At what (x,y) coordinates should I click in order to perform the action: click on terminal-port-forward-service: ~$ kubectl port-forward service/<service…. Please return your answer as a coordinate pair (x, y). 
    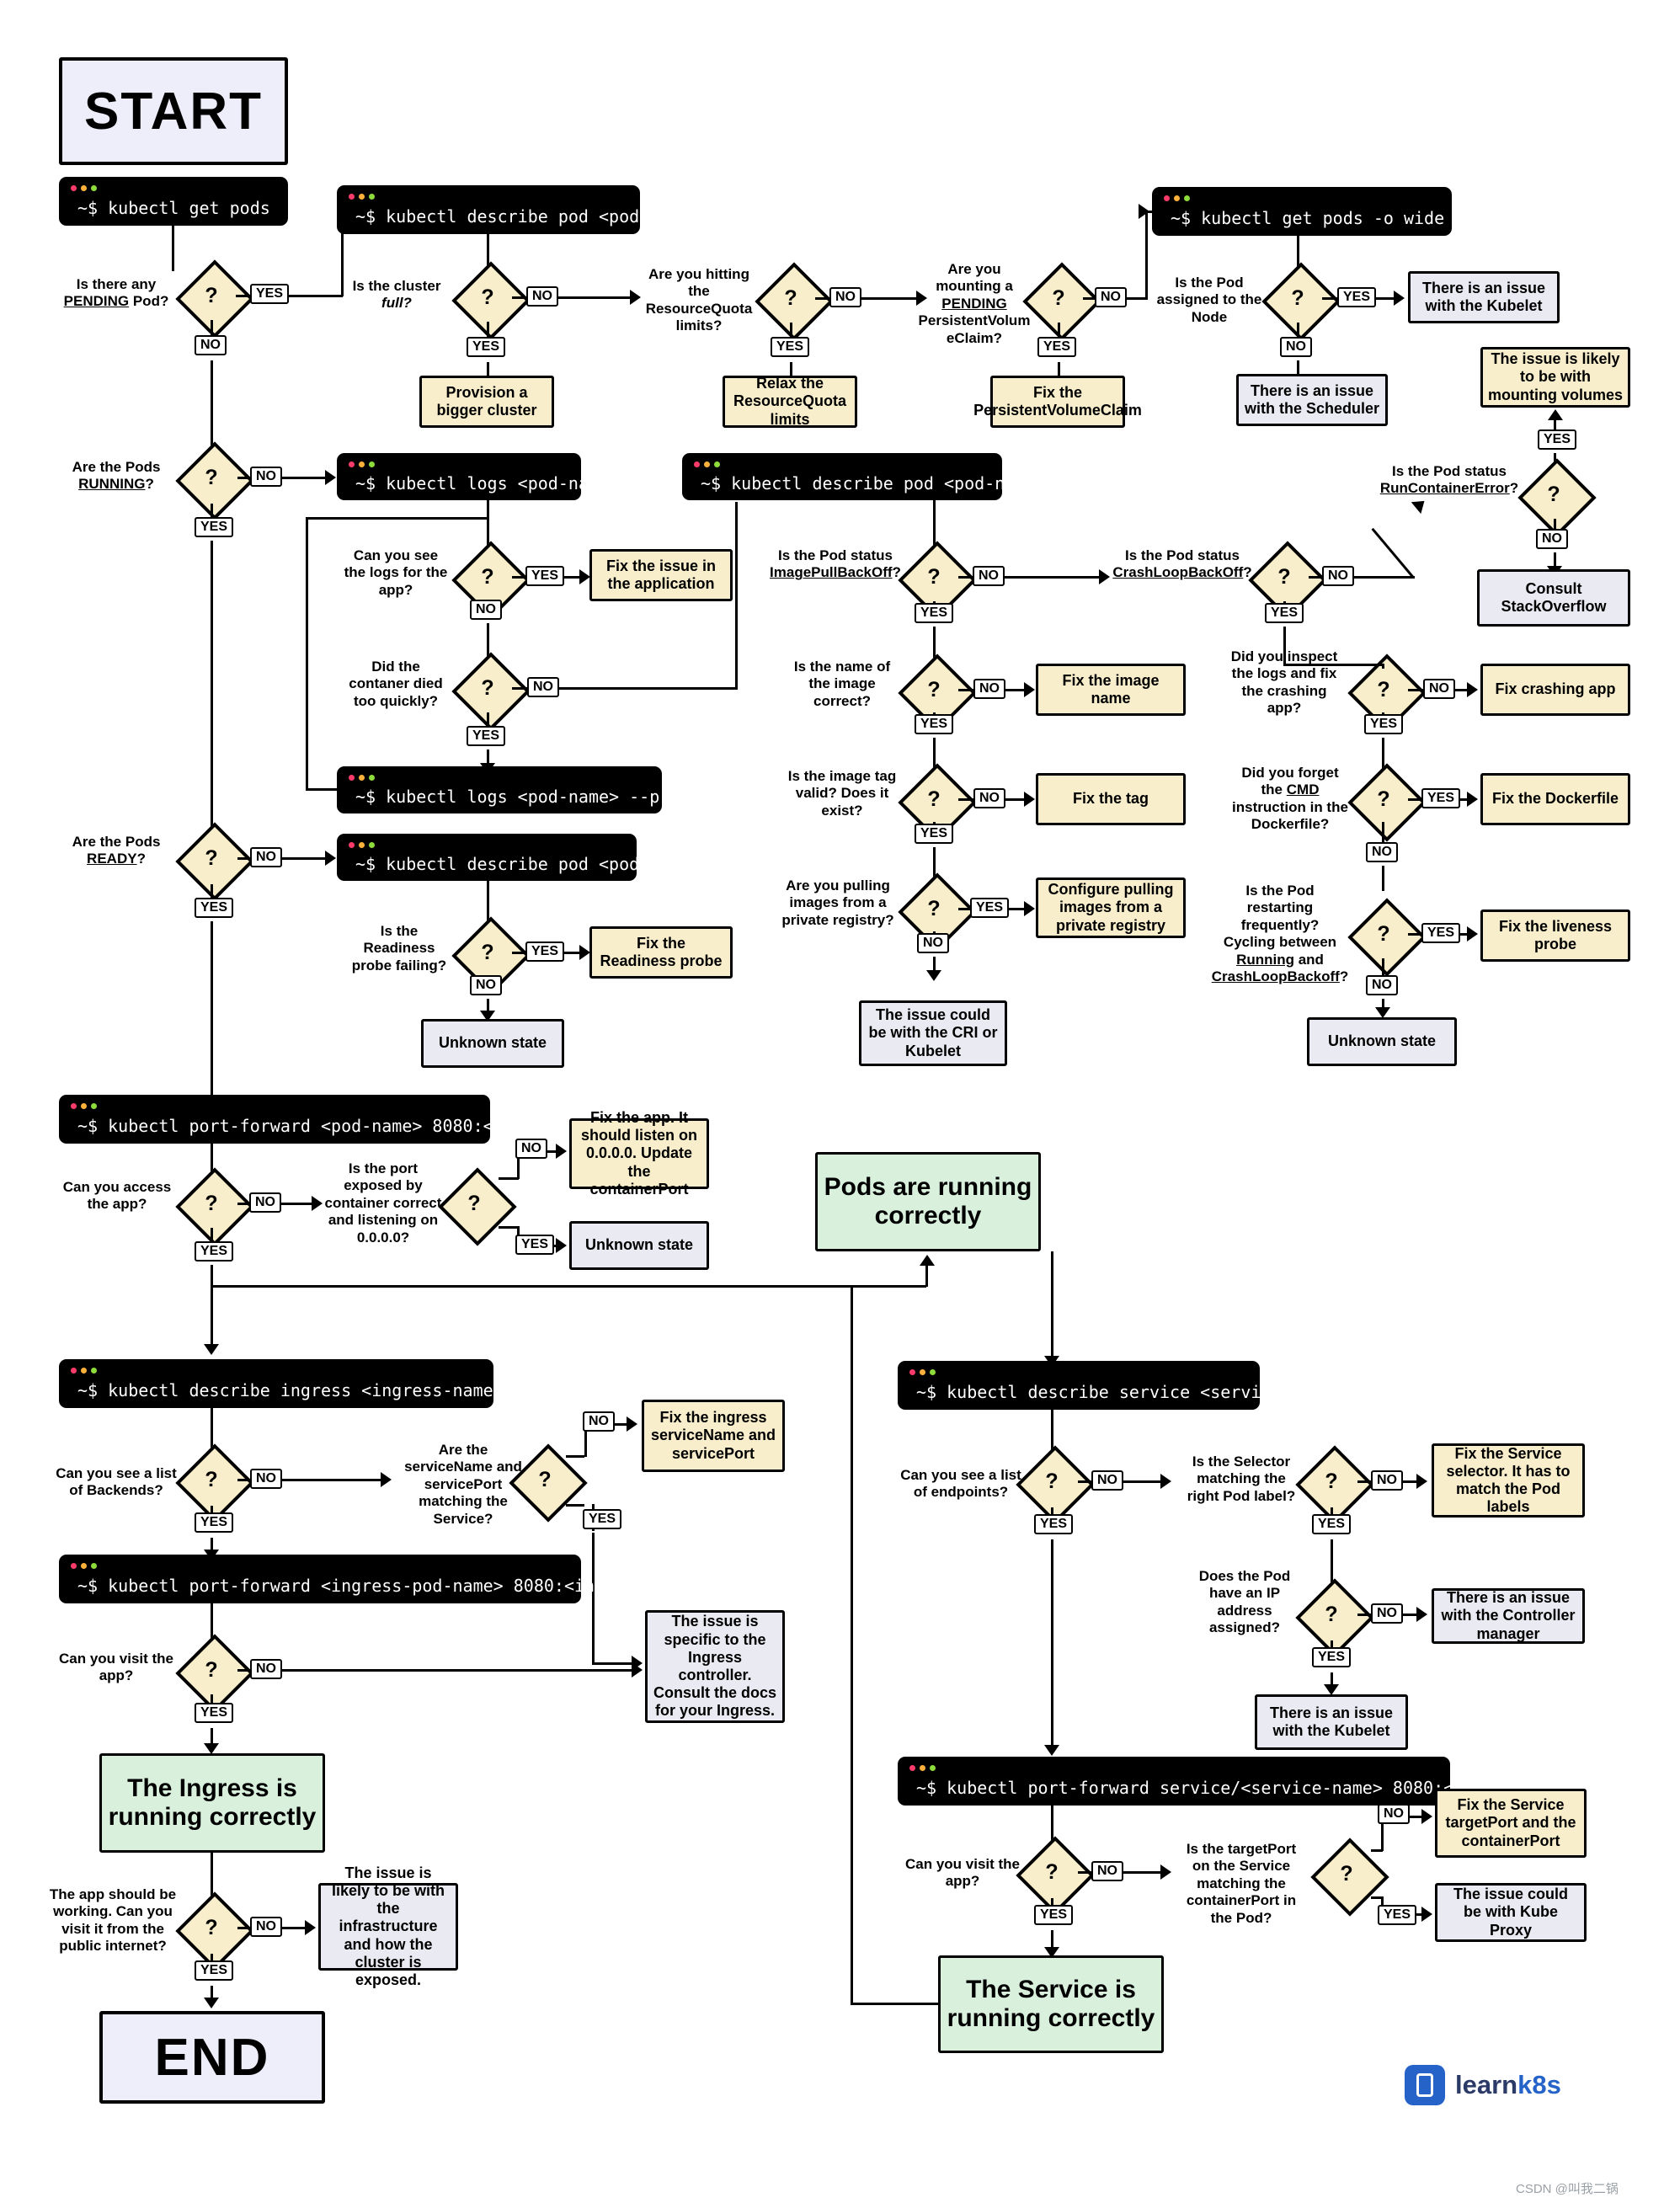
    Looking at the image, I should click on (1242, 1781).